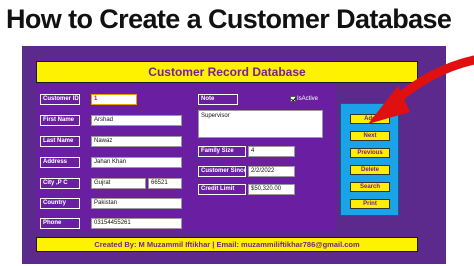 The image size is (474, 266). Describe the element at coordinates (421, 89) in the screenshot. I see `red-arrow-icon` at that location.